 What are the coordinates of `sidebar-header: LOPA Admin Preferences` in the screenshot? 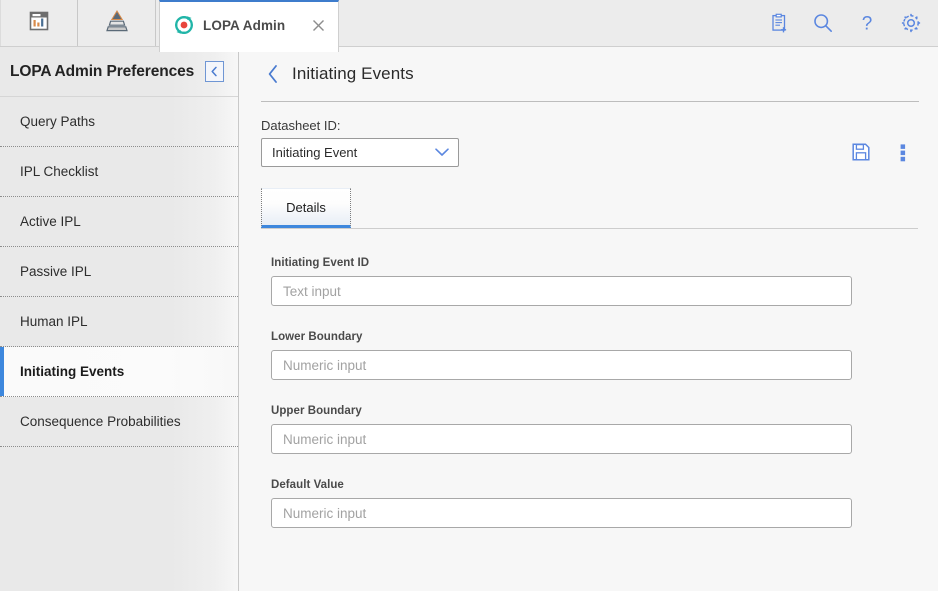 It's located at (119, 72).